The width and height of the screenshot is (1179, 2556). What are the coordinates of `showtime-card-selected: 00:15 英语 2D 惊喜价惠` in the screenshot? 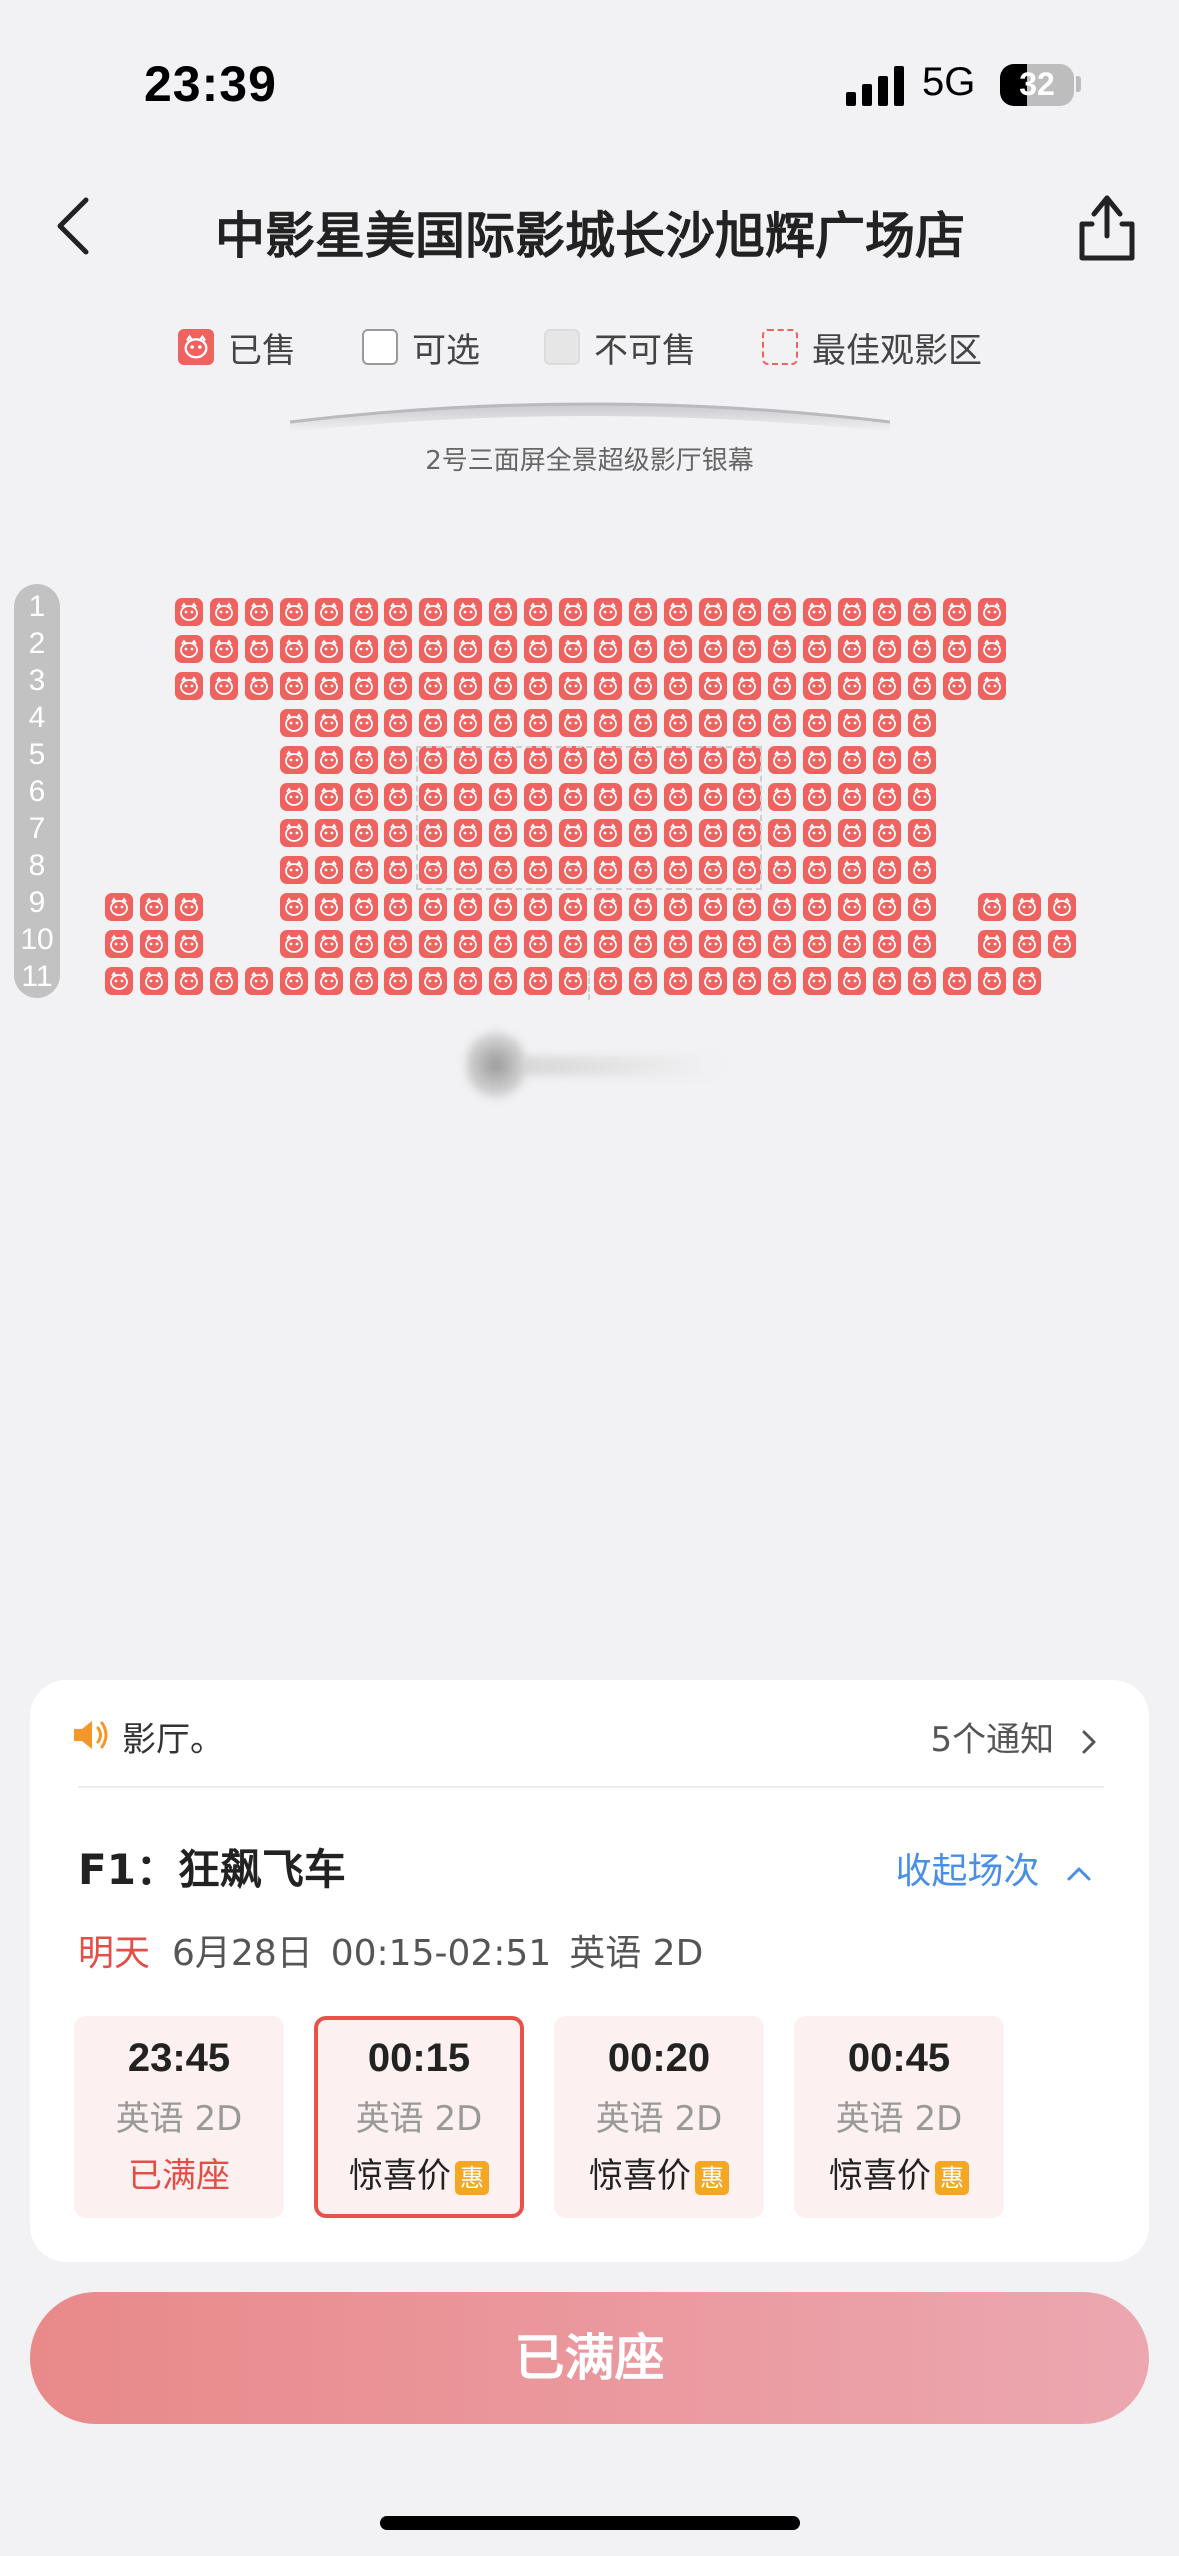 It's located at (419, 2117).